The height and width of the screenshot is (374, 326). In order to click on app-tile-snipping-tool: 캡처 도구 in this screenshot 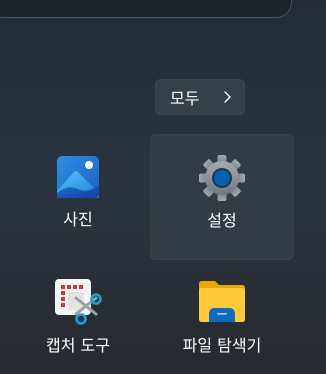, I will do `click(78, 317)`.